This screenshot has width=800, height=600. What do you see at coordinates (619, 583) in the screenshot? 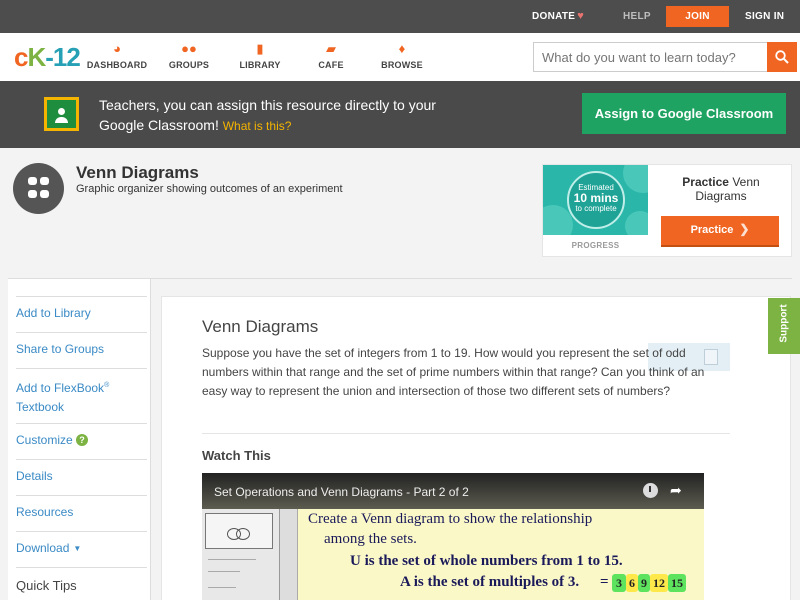
I see `multiple-3: 3` at bounding box center [619, 583].